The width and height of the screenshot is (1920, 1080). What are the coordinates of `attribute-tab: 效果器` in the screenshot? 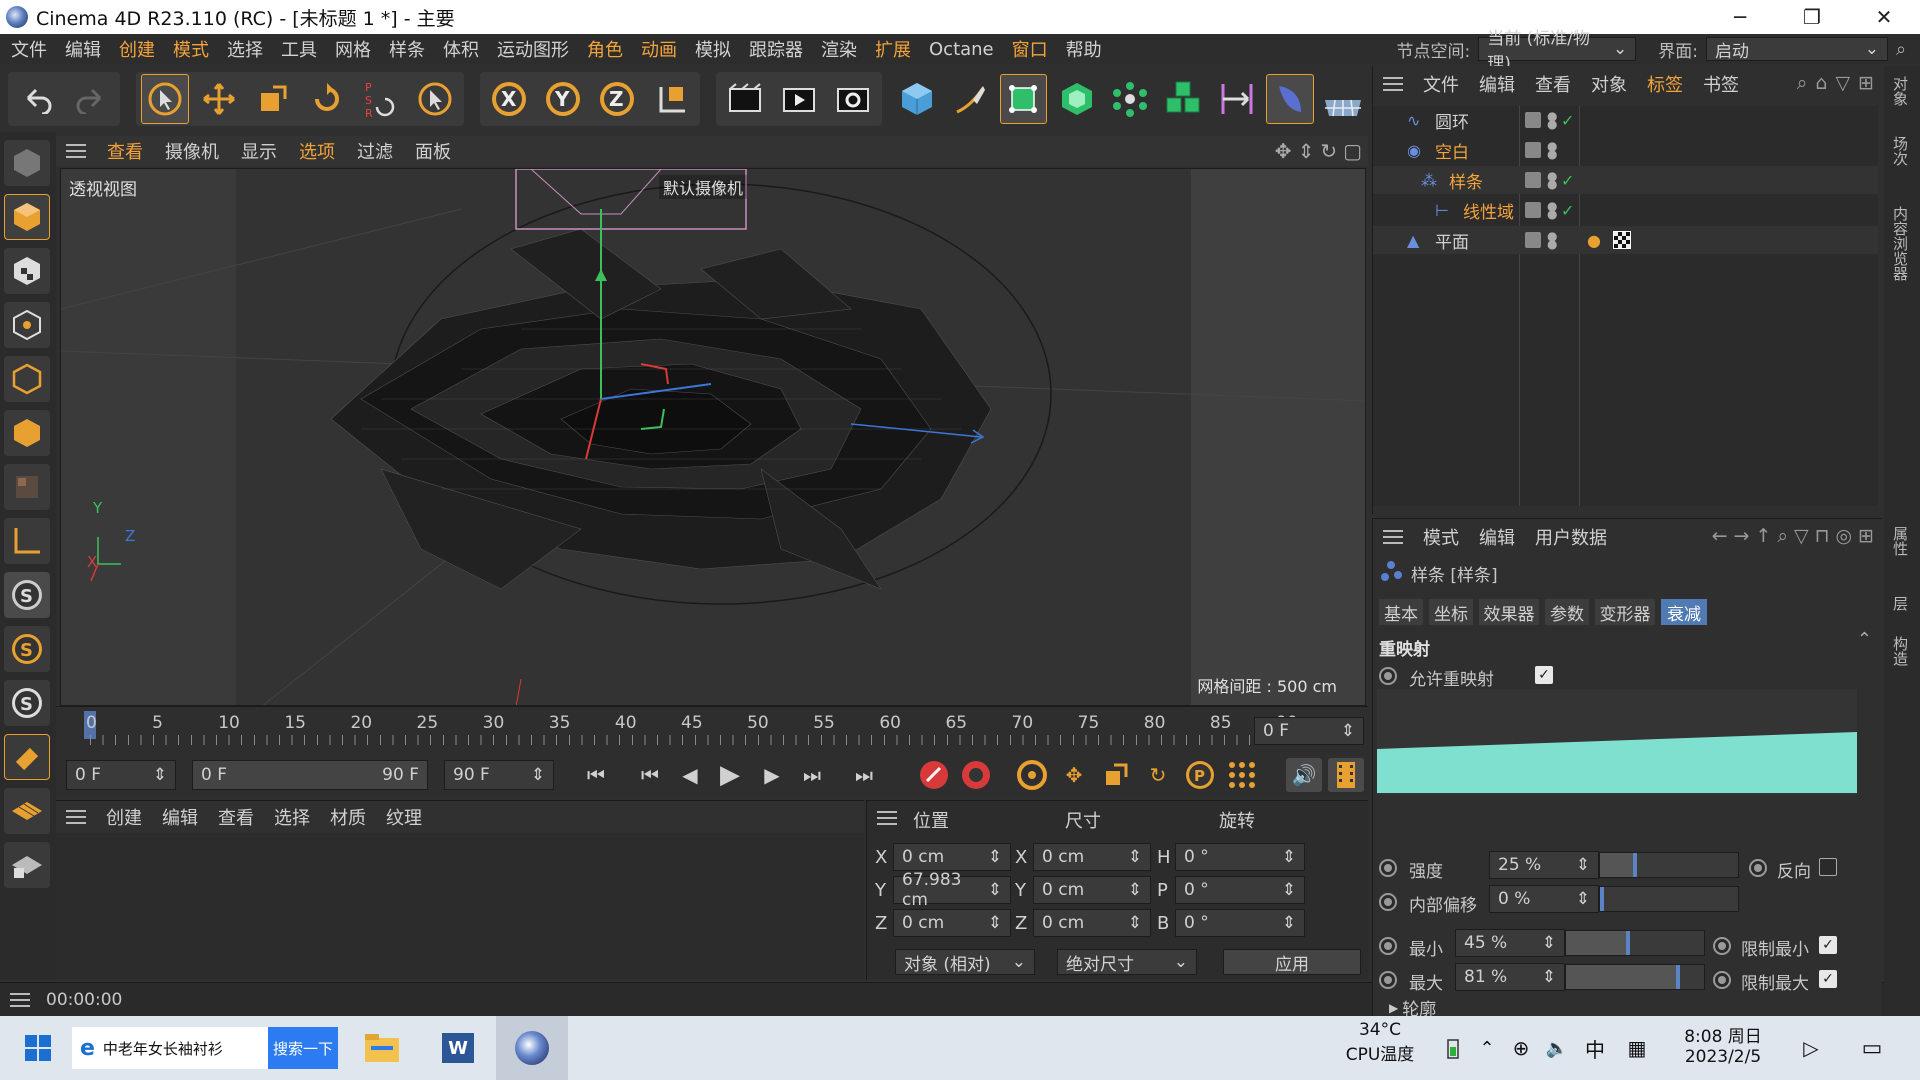 It's located at (1509, 612).